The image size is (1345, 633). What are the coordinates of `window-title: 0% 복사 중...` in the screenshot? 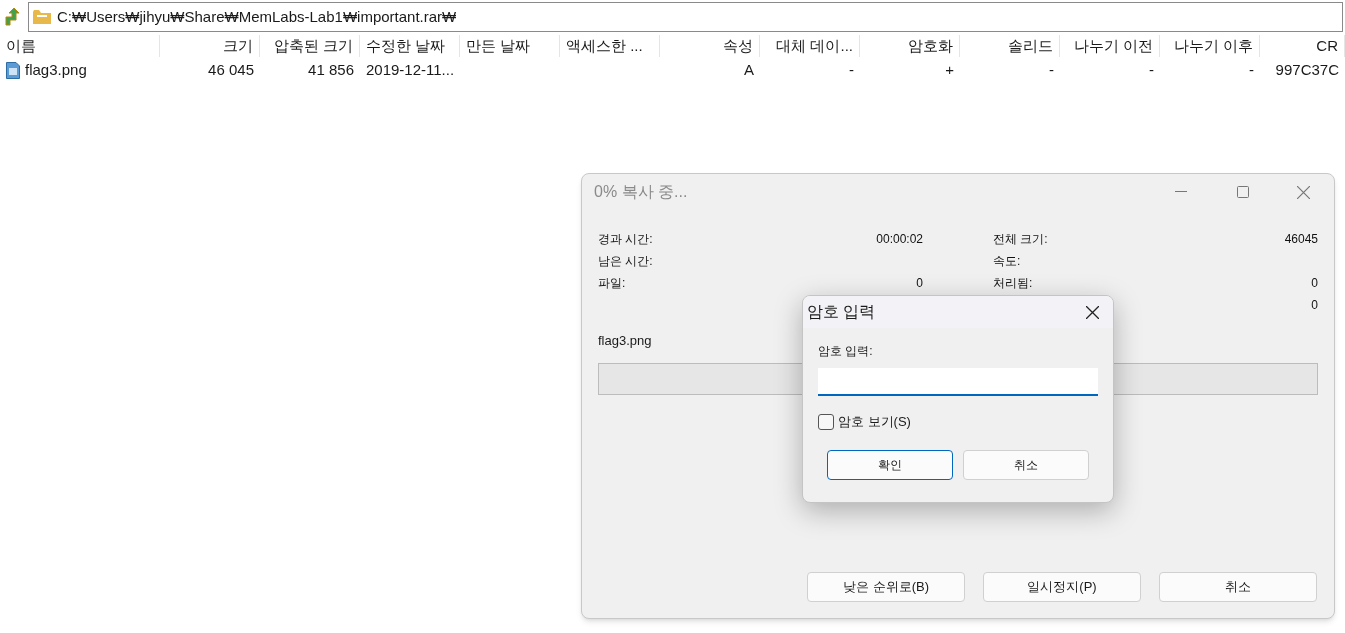 It's located at (641, 192).